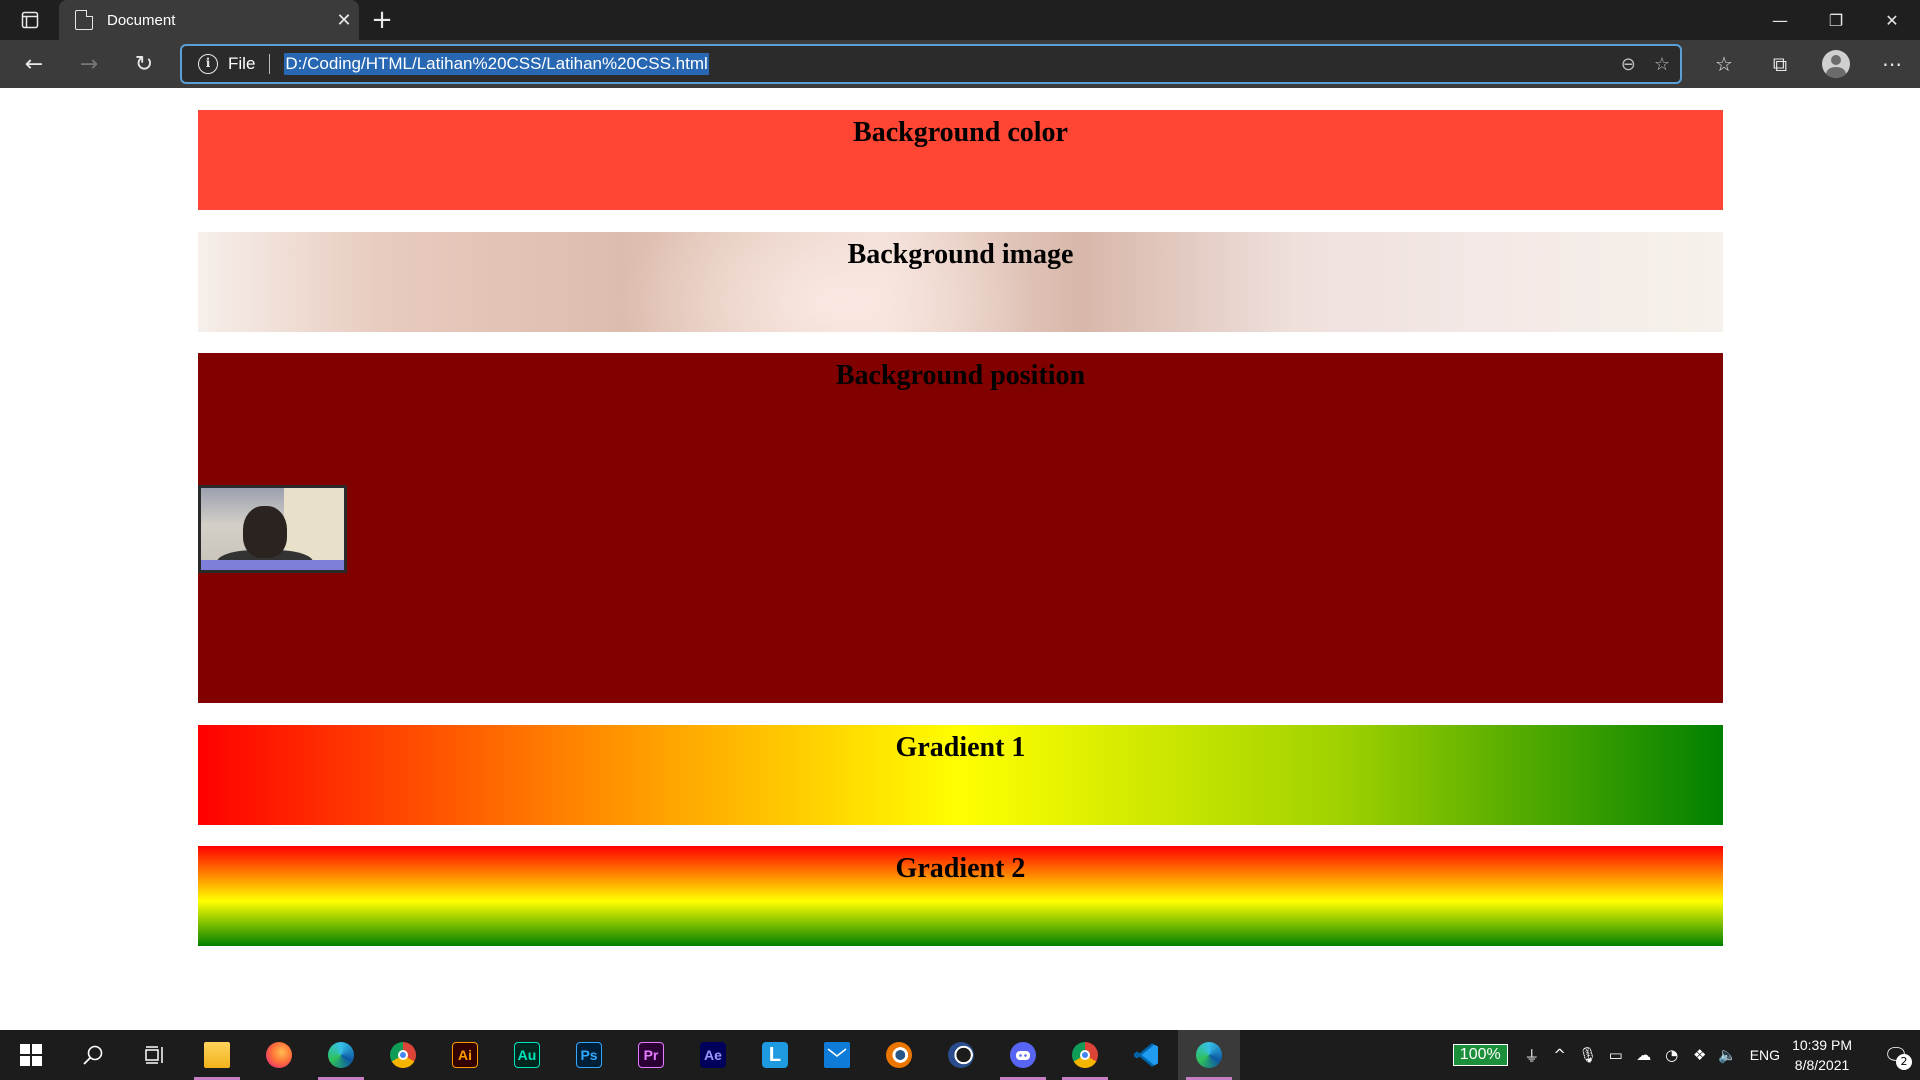 This screenshot has height=1080, width=1920. What do you see at coordinates (89, 64) in the screenshot?
I see `forward-button: →` at bounding box center [89, 64].